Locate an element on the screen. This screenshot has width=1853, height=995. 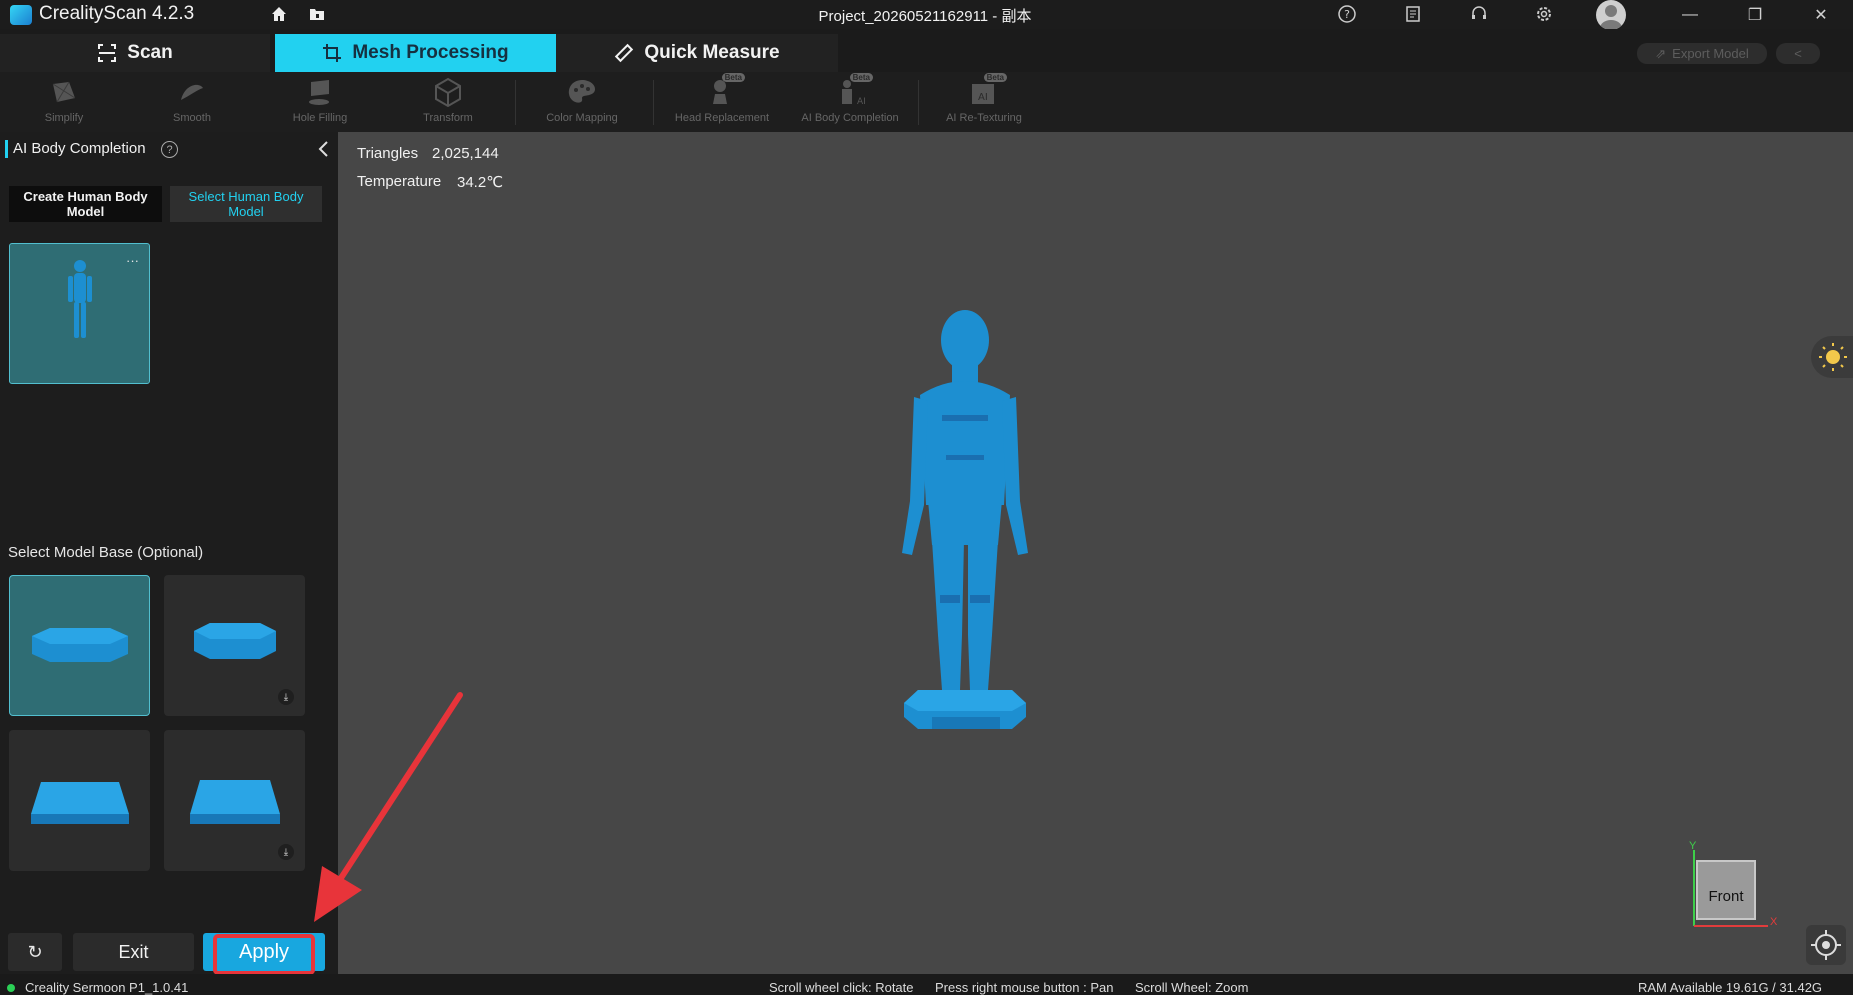
tab-scan: Scan is located at coordinates (135, 53).